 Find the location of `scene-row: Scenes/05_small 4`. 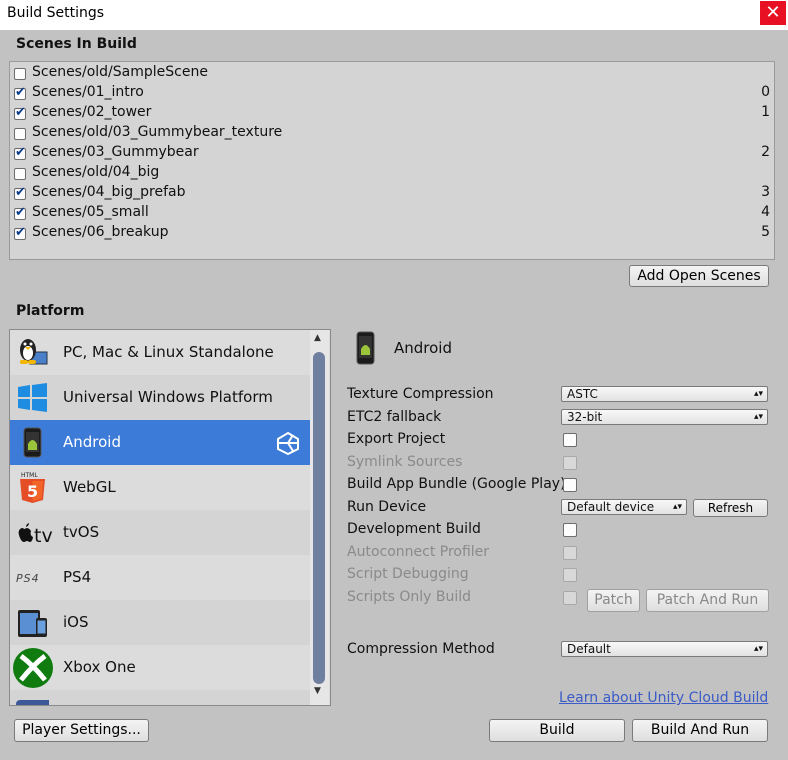

scene-row: Scenes/05_small 4 is located at coordinates (392, 214).